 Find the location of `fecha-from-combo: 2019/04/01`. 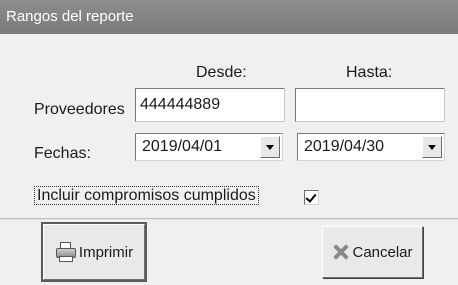

fecha-from-combo: 2019/04/01 is located at coordinates (209, 147).